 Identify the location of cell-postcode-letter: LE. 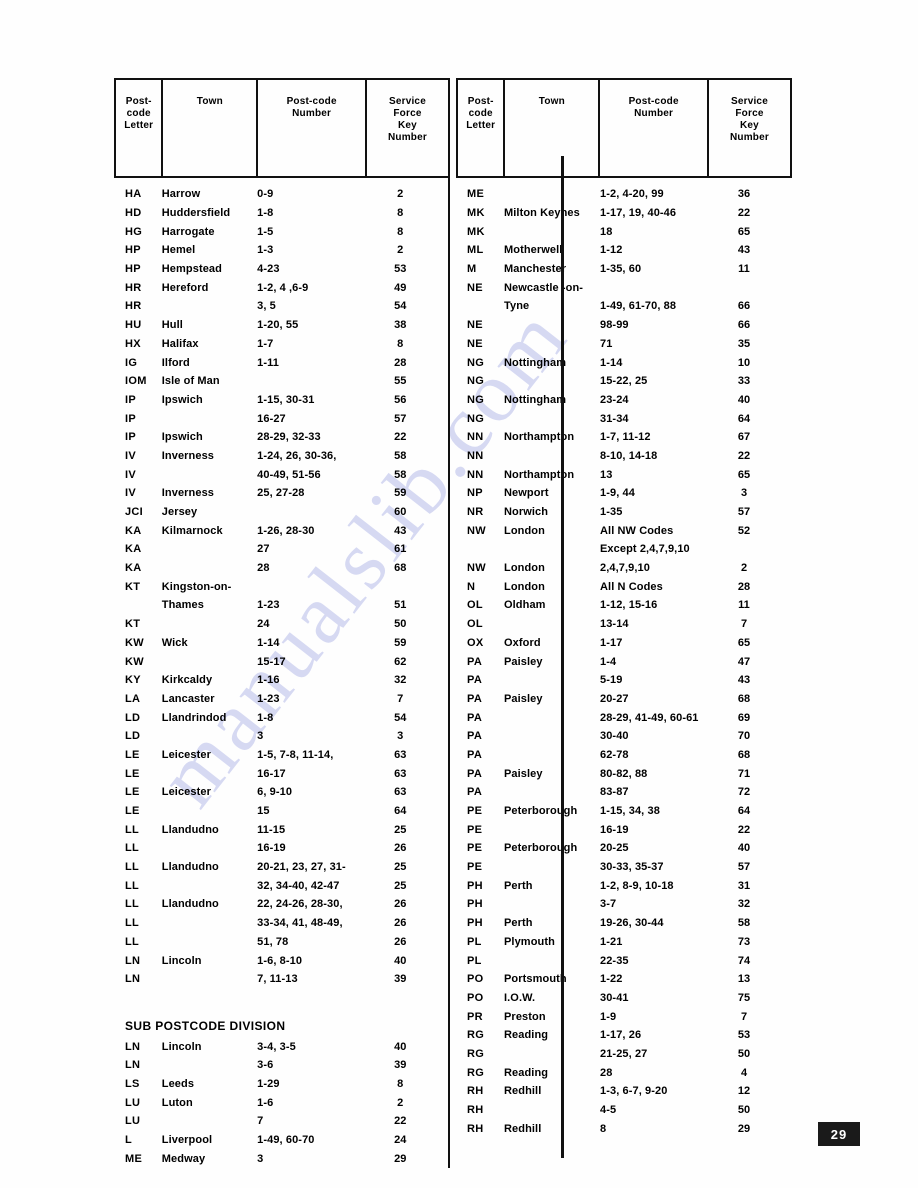
(132, 792).